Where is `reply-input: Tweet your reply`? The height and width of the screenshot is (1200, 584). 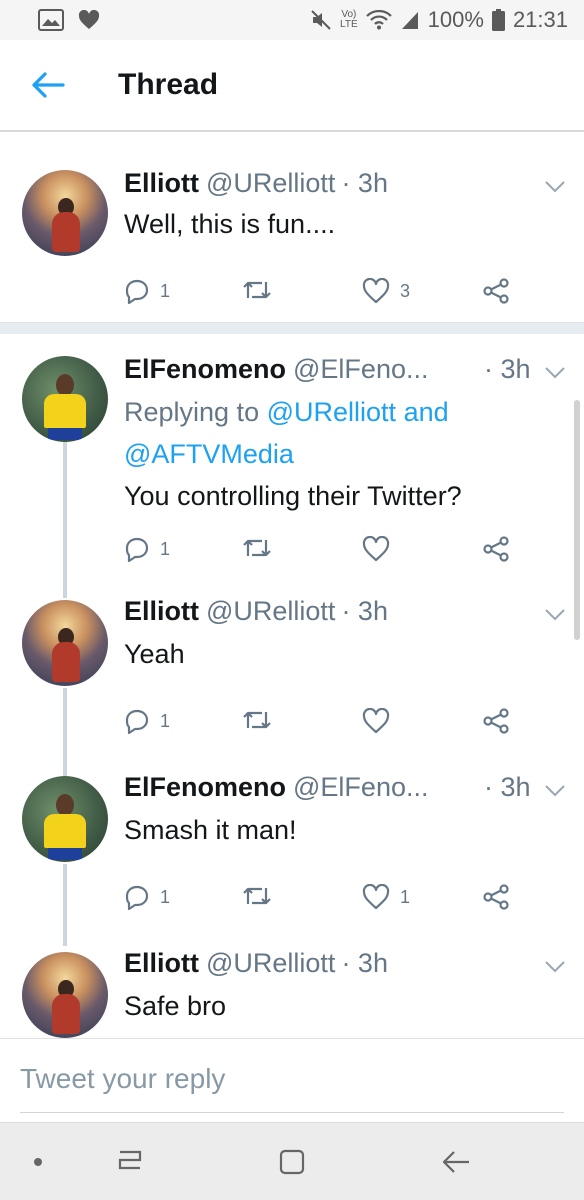
reply-input: Tweet your reply is located at coordinates (292, 1088).